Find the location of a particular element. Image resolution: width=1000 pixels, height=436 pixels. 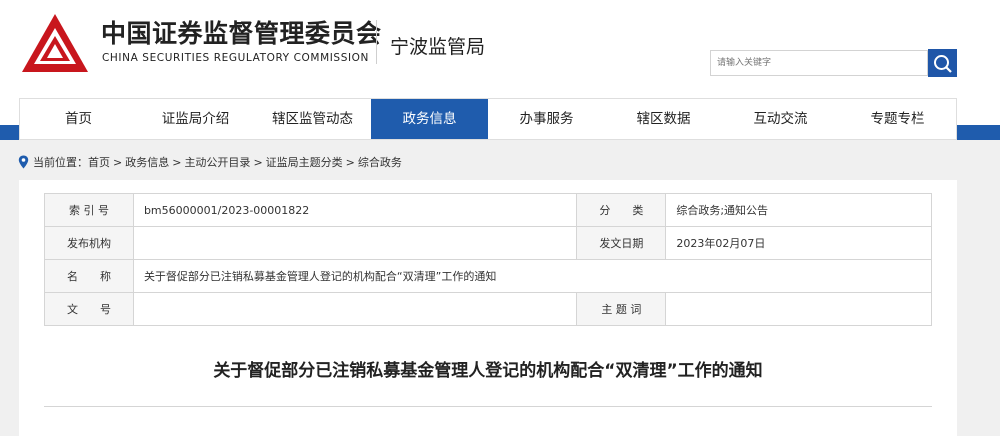

org-name-en: CHINA SECURITIES REGULATORY COMMISSION is located at coordinates (235, 58).